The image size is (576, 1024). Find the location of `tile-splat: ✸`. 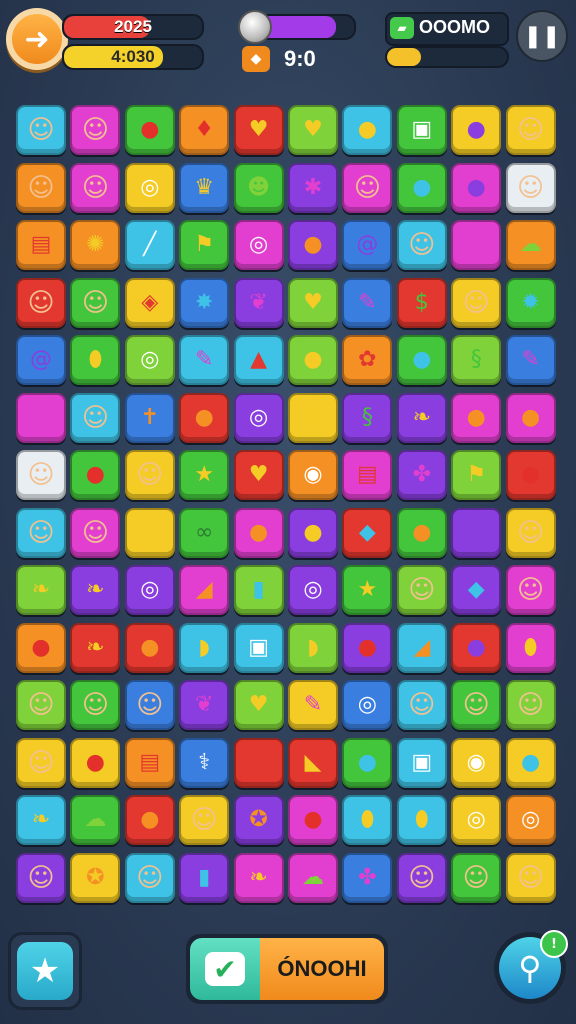

tile-splat: ✸ is located at coordinates (204, 302).